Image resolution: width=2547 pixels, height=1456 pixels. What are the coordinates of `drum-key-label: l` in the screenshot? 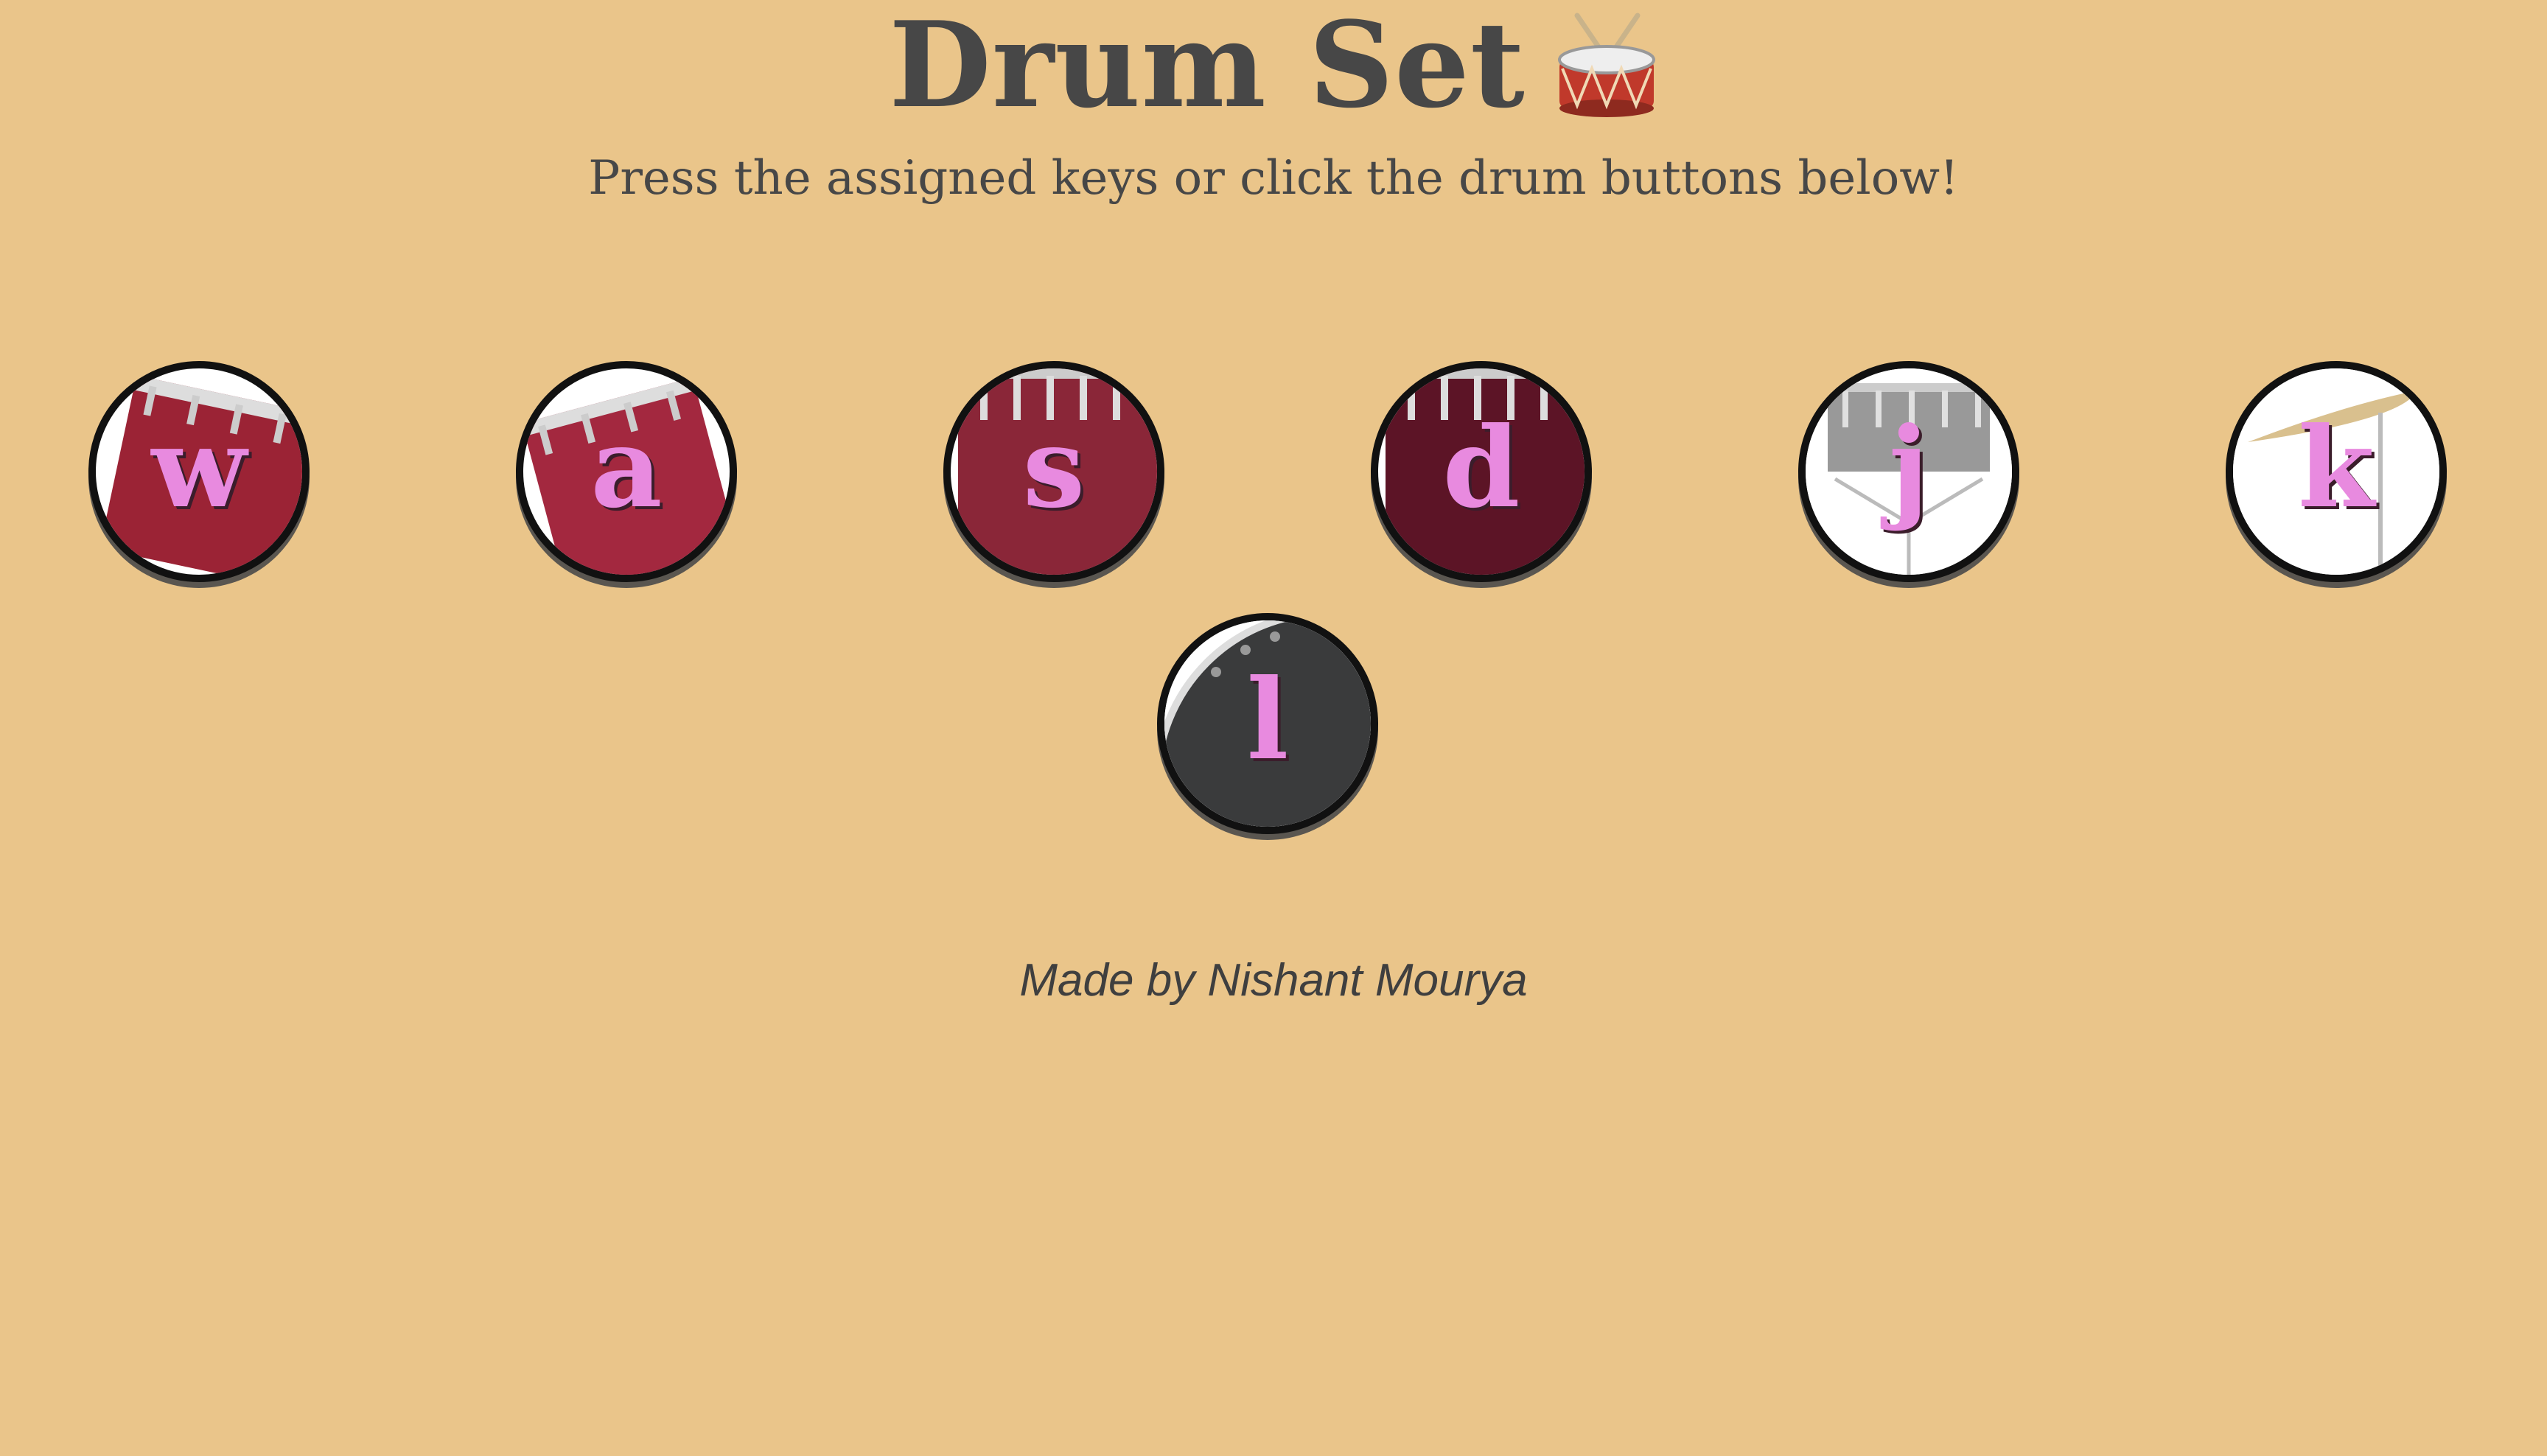 It's located at (1267, 720).